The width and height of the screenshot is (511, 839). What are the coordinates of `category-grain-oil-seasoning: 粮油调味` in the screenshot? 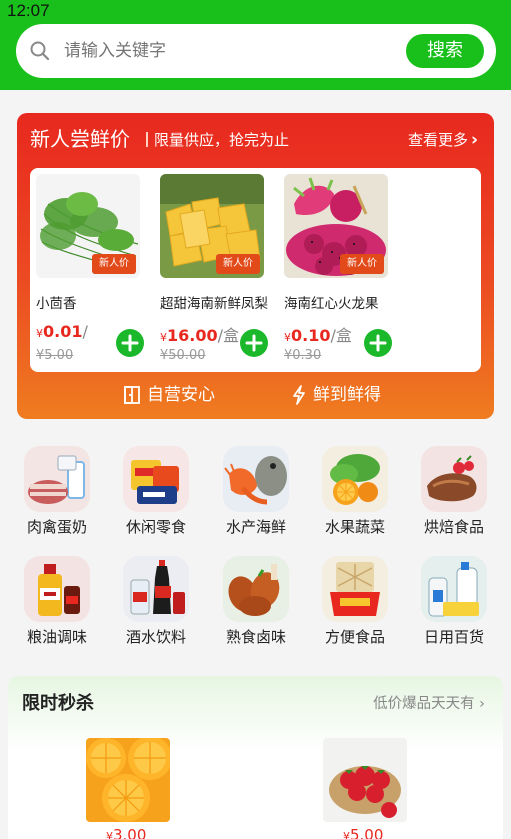 It's located at (57, 600).